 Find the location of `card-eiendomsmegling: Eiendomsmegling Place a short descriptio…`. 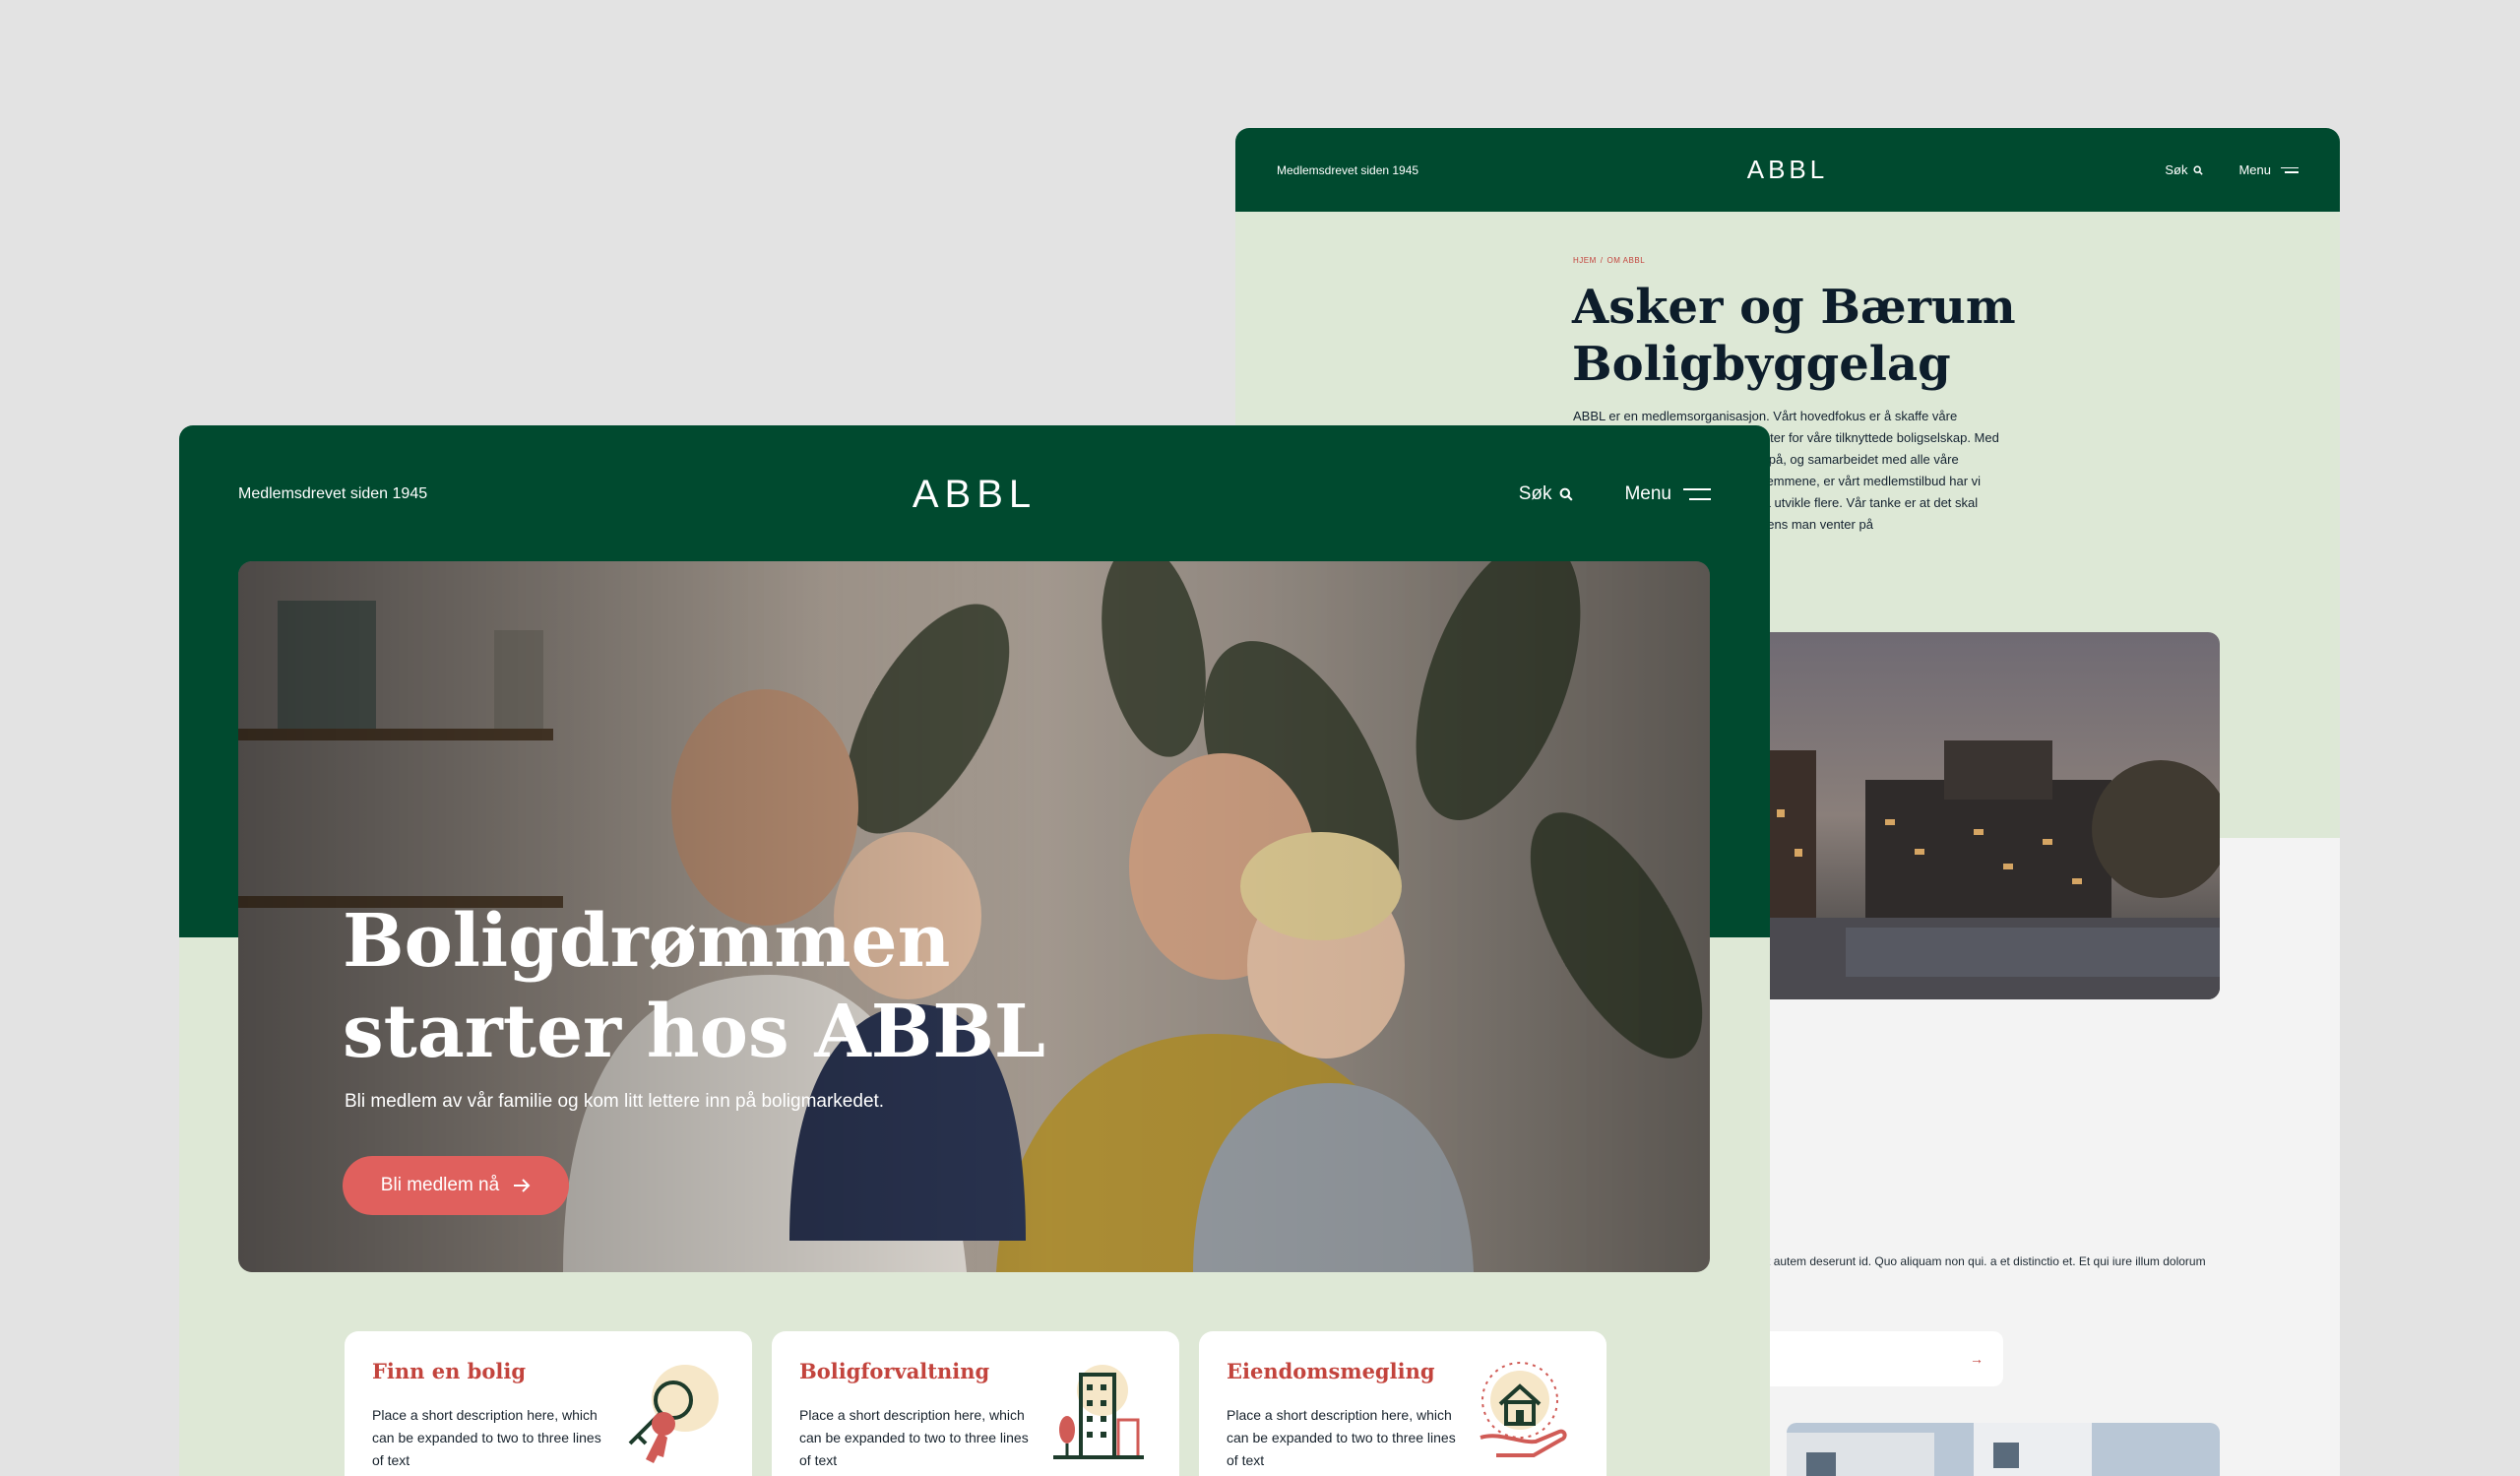

card-eiendomsmegling: Eiendomsmegling Place a short descriptio… is located at coordinates (1402, 1403).